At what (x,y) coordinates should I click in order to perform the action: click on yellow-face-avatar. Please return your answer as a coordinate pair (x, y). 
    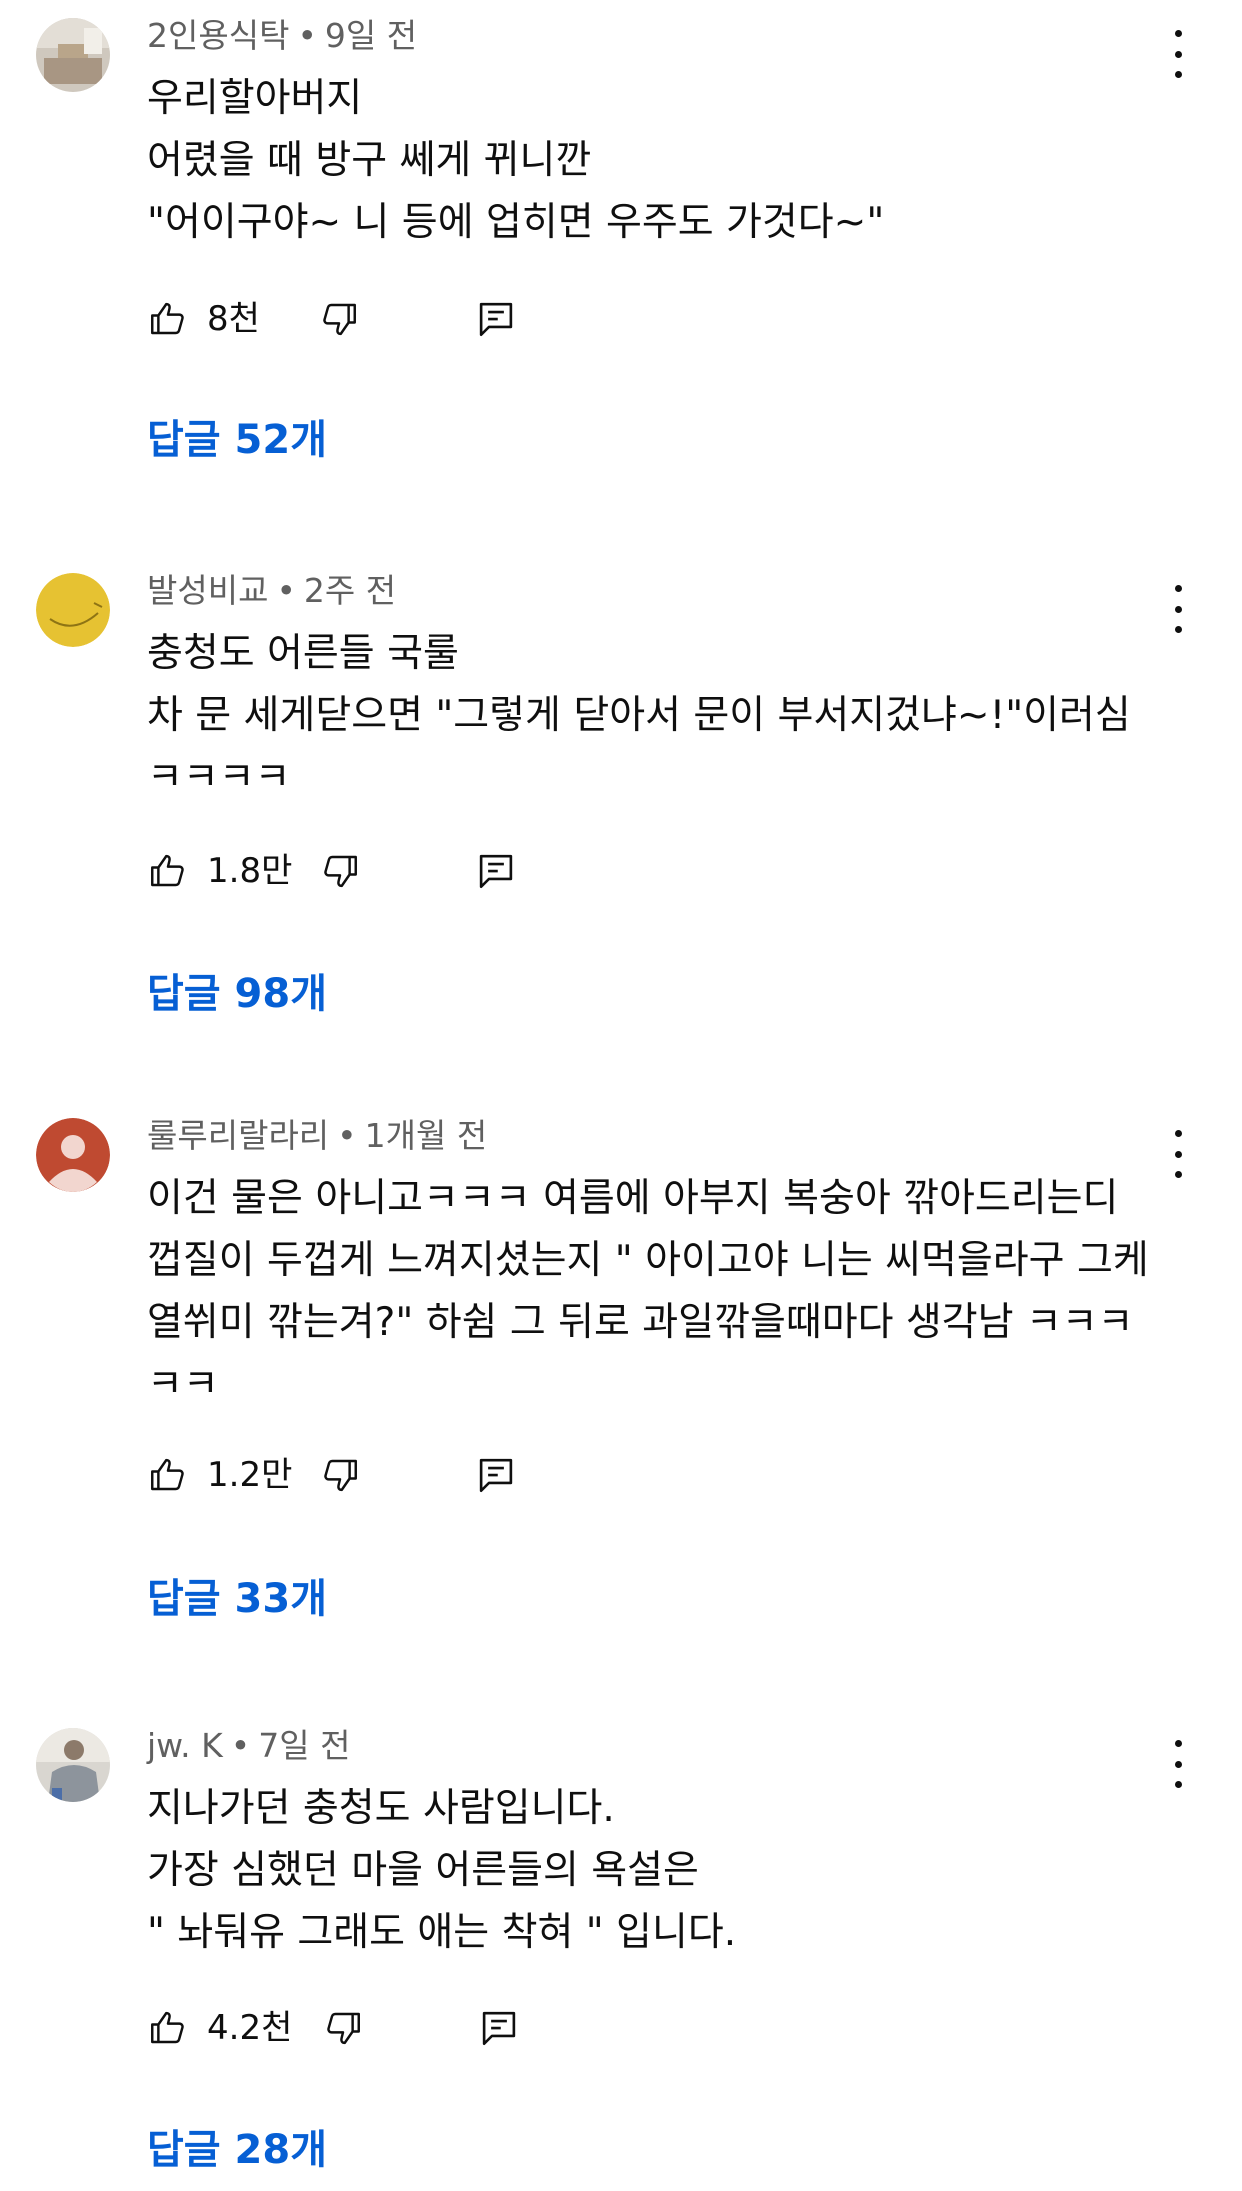
    Looking at the image, I should click on (73, 610).